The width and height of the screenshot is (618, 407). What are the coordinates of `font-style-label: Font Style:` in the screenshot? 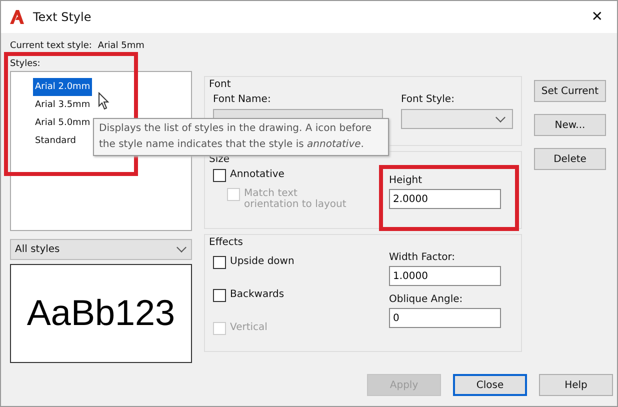 It's located at (428, 99).